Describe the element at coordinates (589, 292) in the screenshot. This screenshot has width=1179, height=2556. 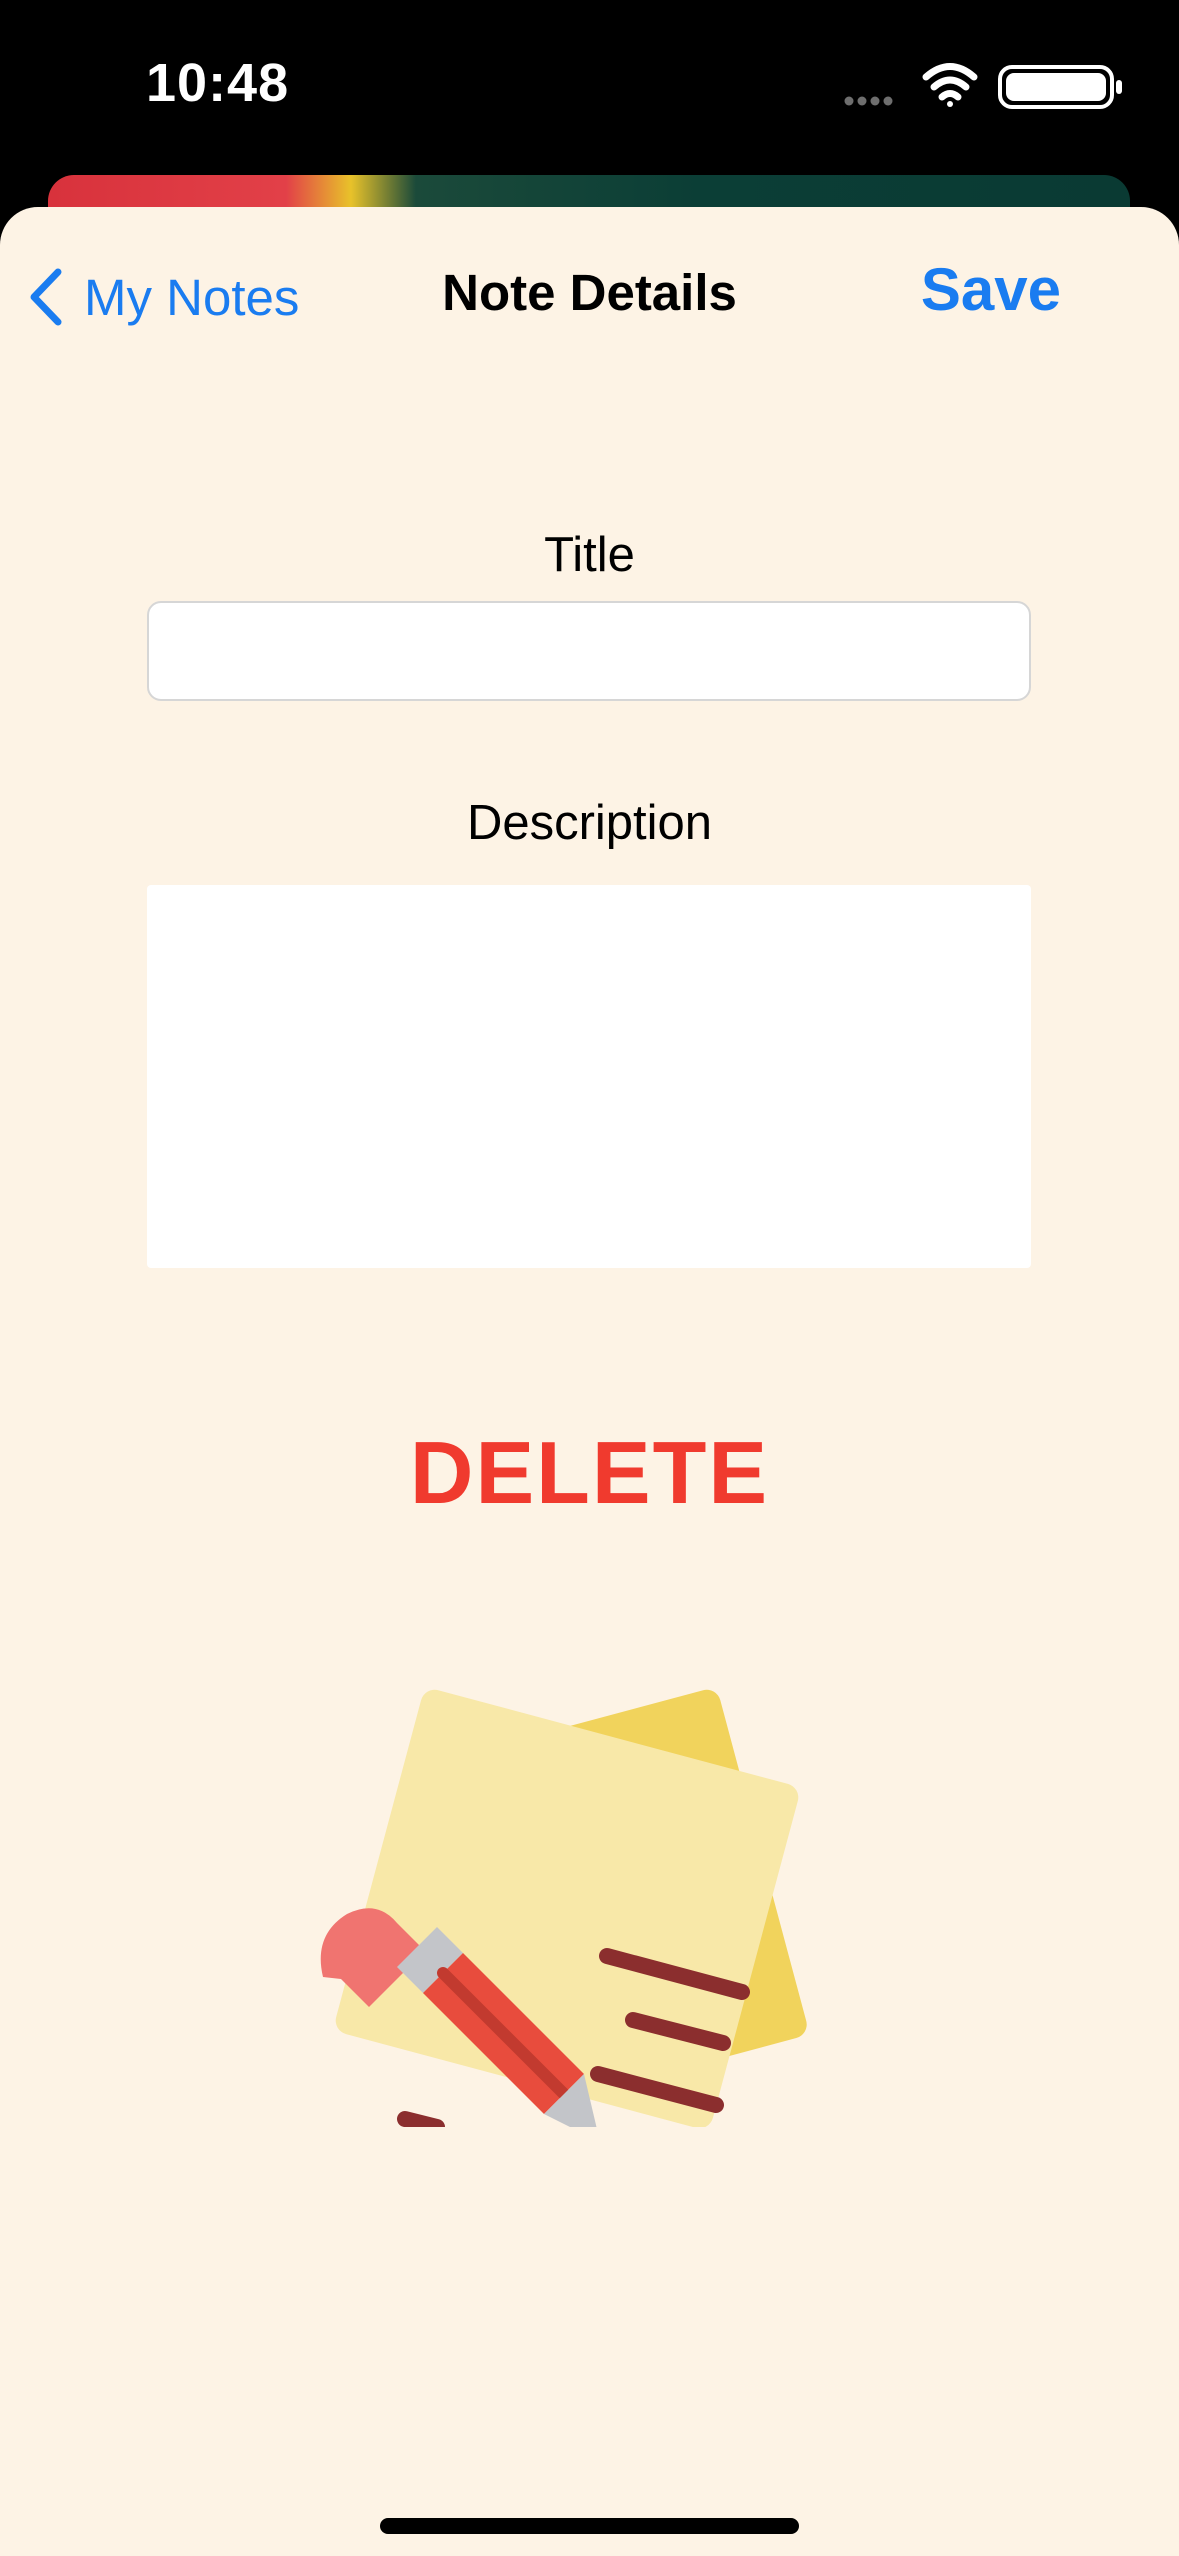
I see `navigation-bar: My Notes Note Details Save` at that location.